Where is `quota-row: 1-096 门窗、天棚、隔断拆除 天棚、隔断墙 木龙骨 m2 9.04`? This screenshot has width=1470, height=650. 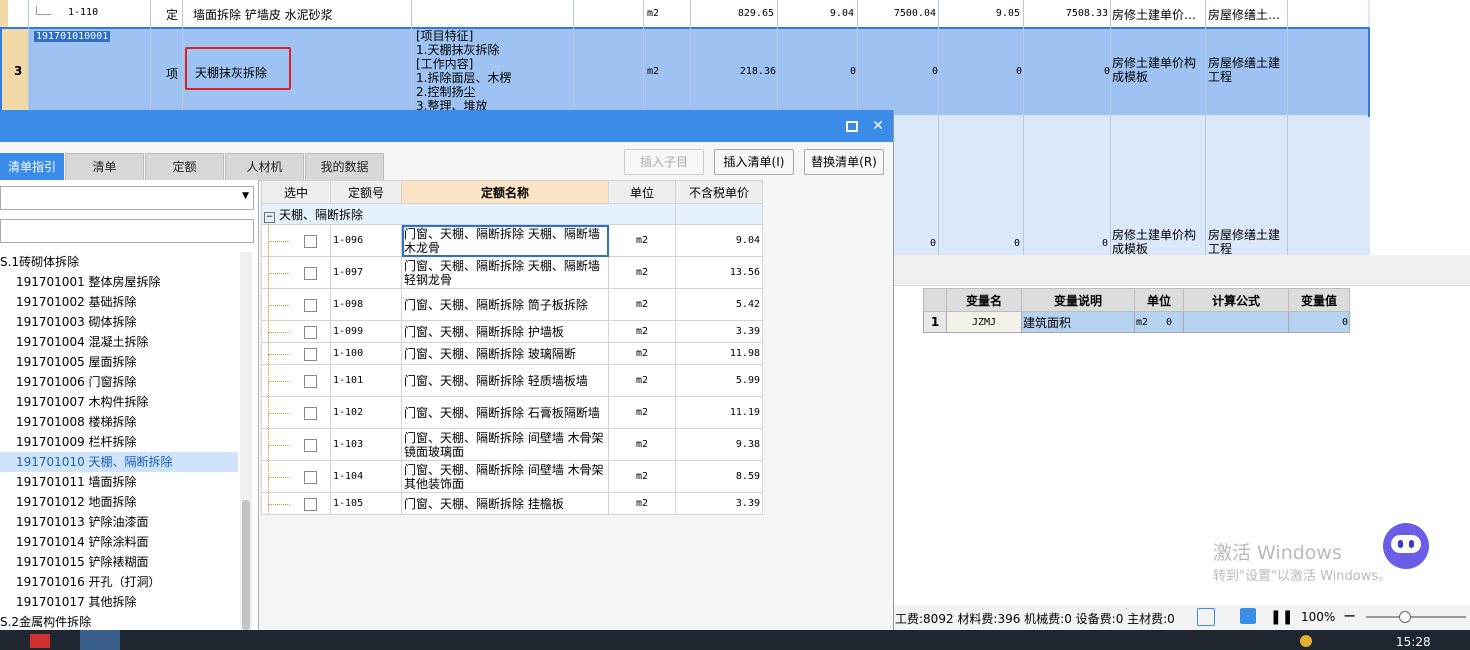 quota-row: 1-096 门窗、天棚、隔断拆除 天棚、隔断墙 木龙骨 m2 9.04 is located at coordinates (512, 240).